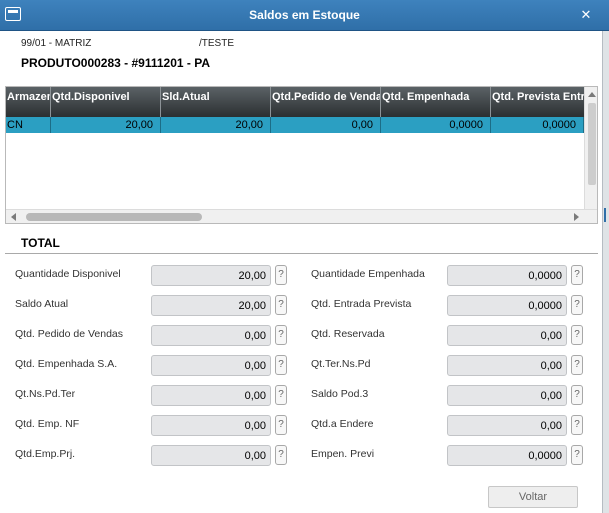  I want to click on field-qt-ter-ns-pd: 0,00, so click(507, 365).